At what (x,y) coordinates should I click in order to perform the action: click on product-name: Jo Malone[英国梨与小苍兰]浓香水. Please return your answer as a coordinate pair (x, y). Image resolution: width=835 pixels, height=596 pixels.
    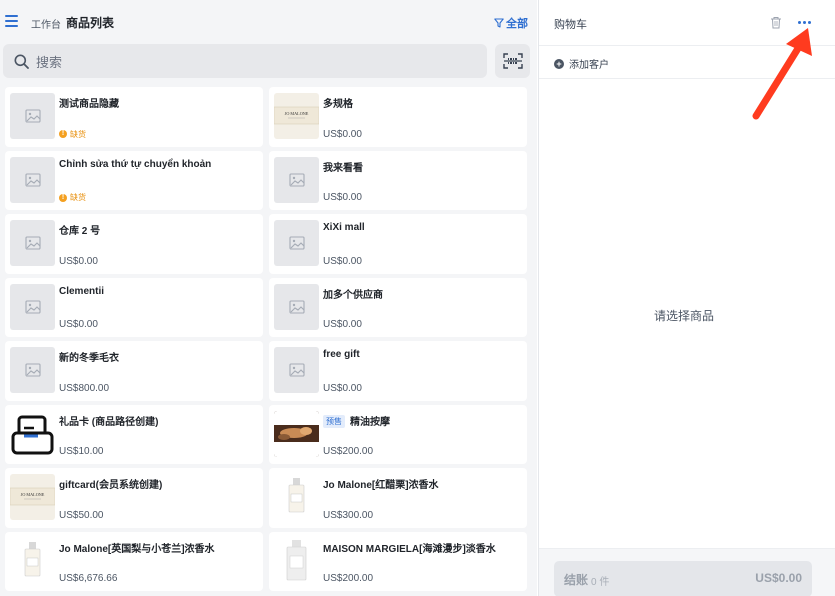
    Looking at the image, I should click on (137, 549).